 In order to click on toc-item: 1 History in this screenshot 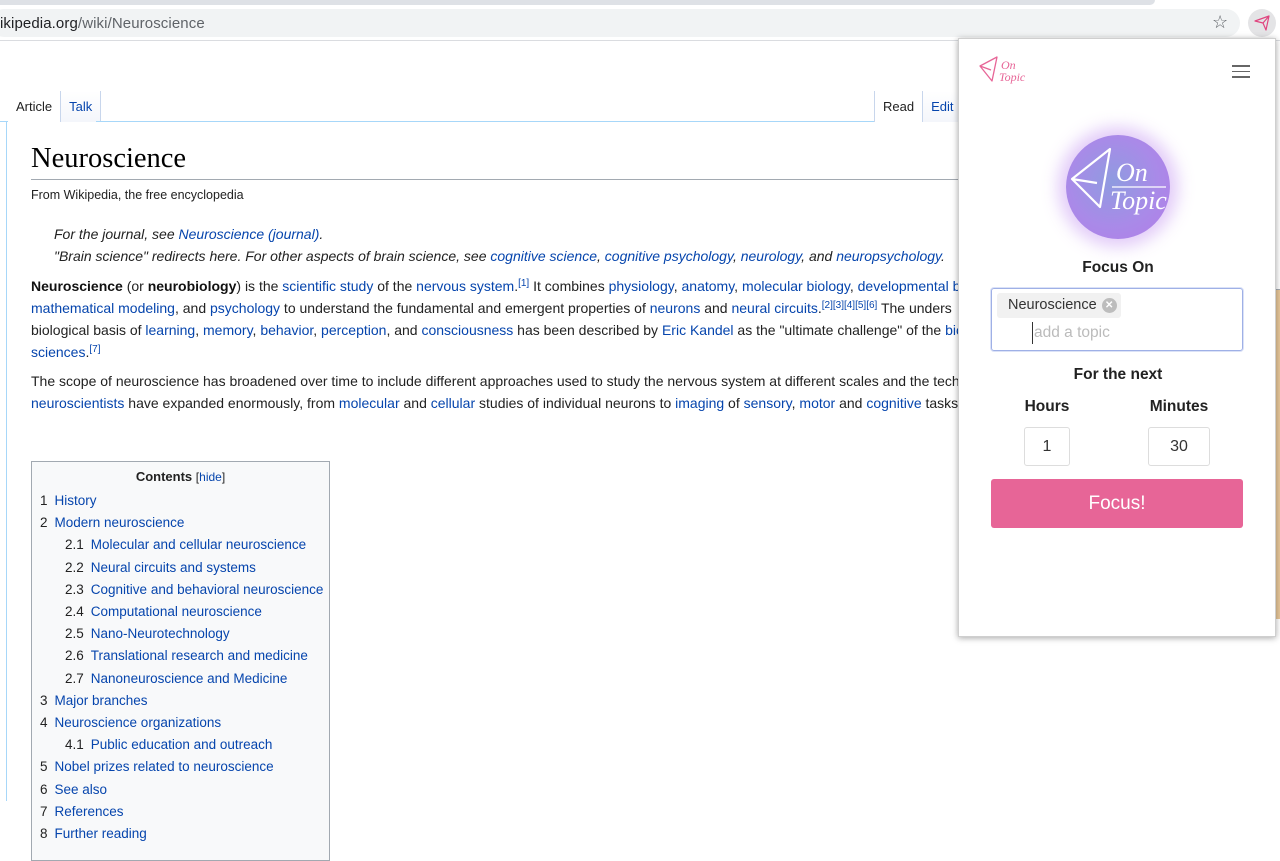, I will do `click(180, 501)`.